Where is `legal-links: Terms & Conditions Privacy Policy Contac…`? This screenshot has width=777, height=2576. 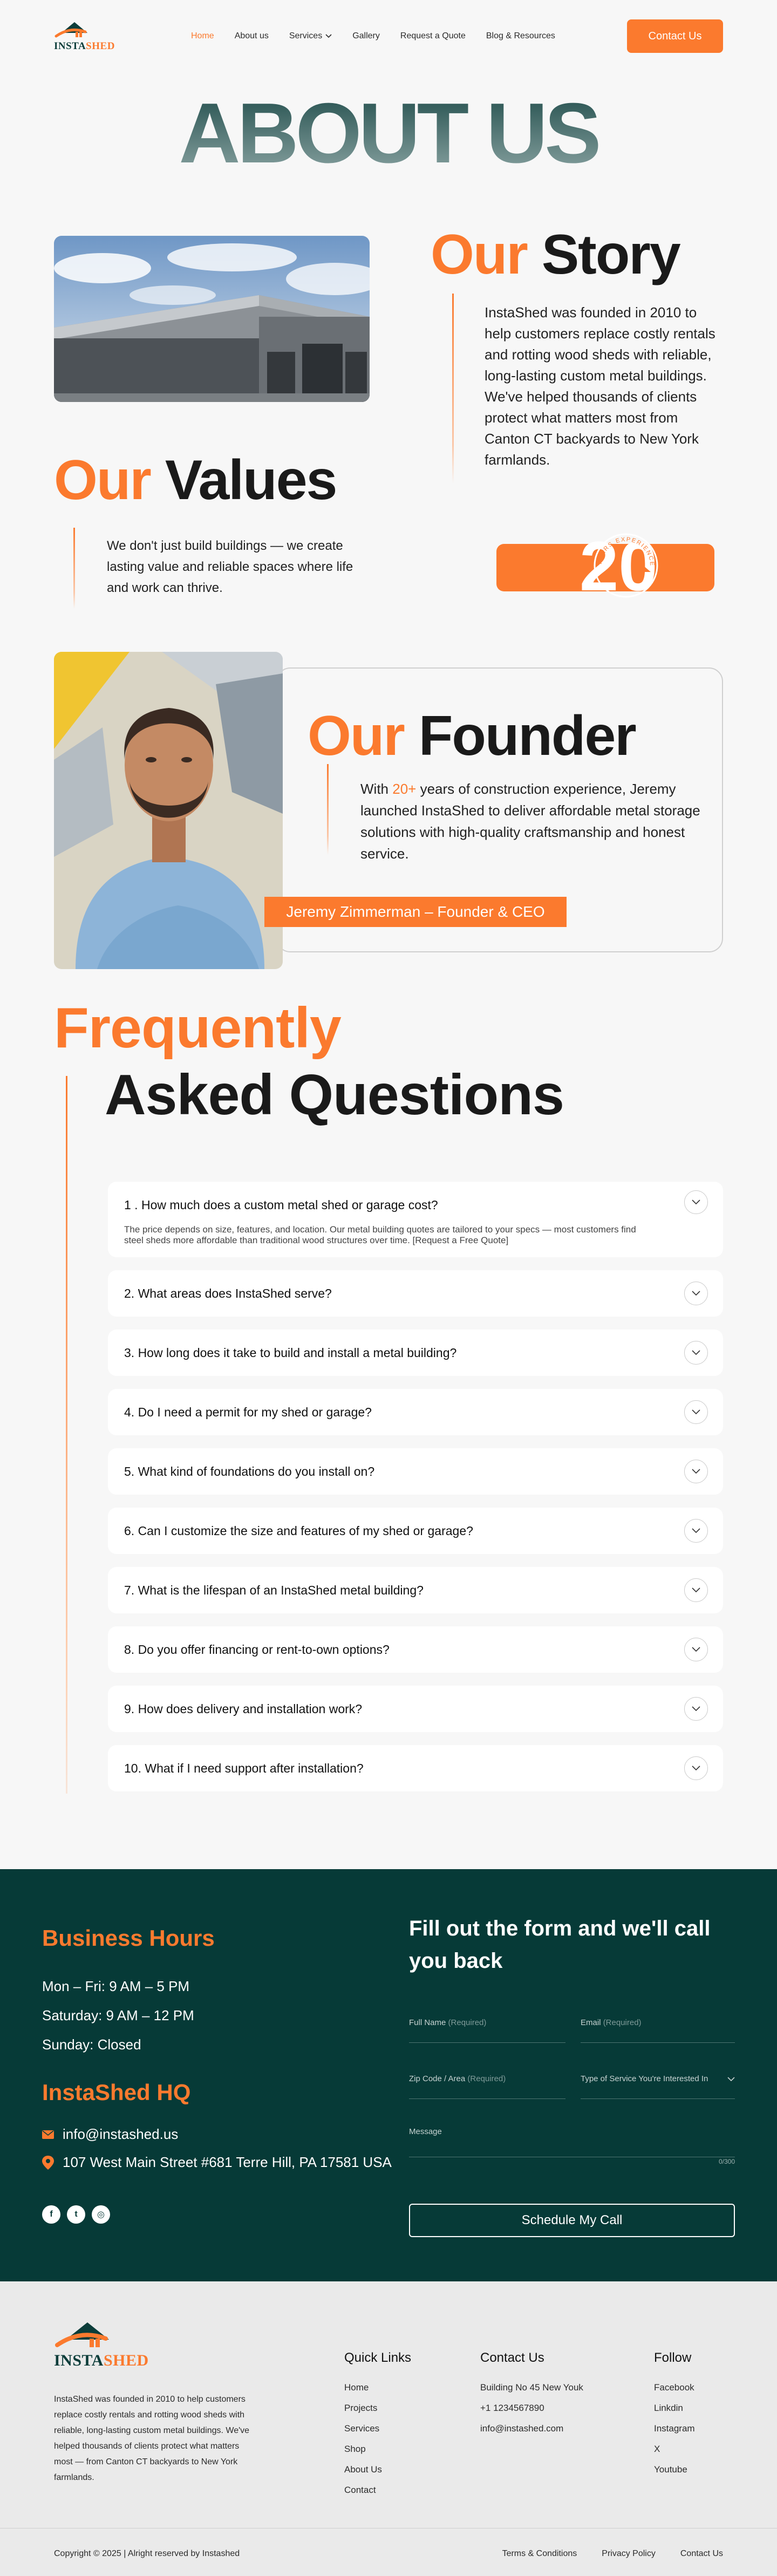 legal-links: Terms & Conditions Privacy Policy Contac… is located at coordinates (612, 2554).